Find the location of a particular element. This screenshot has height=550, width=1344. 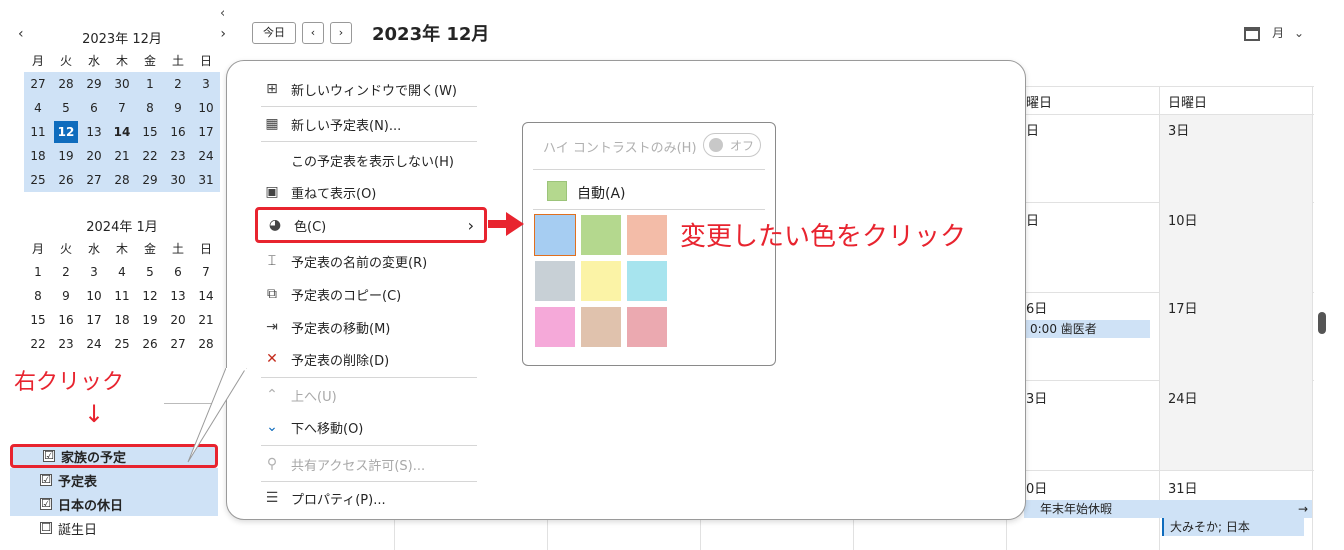

calendar-item-birthdays: ☐ 誕生日 is located at coordinates (114, 528).